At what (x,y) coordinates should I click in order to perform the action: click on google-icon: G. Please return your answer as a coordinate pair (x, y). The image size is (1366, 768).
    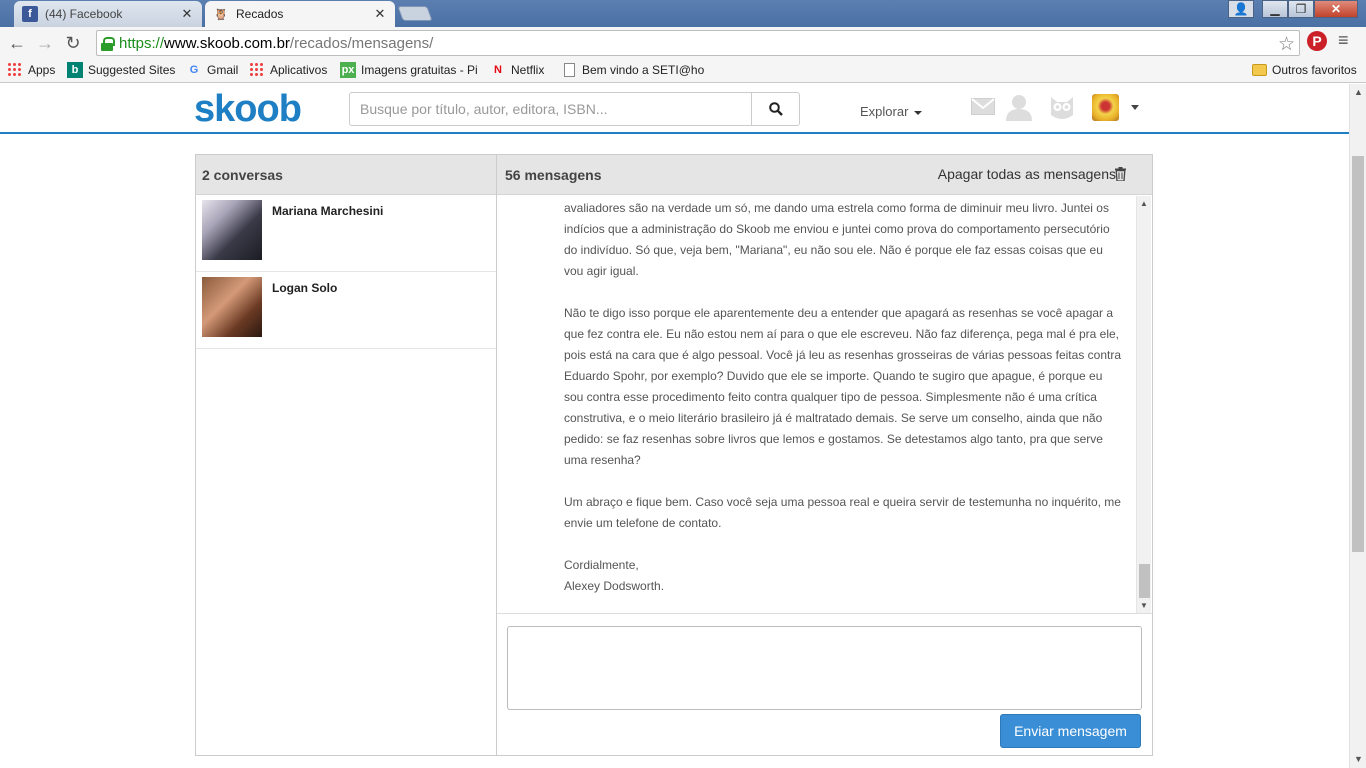
    Looking at the image, I should click on (194, 70).